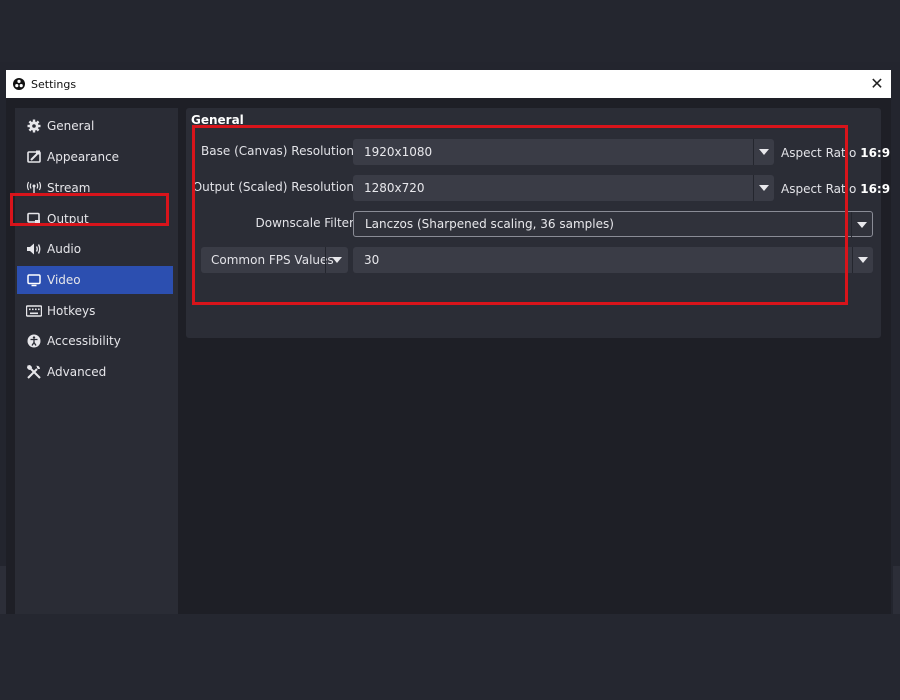 This screenshot has width=900, height=700. Describe the element at coordinates (19, 84) in the screenshot. I see `obs-logo-icon` at that location.